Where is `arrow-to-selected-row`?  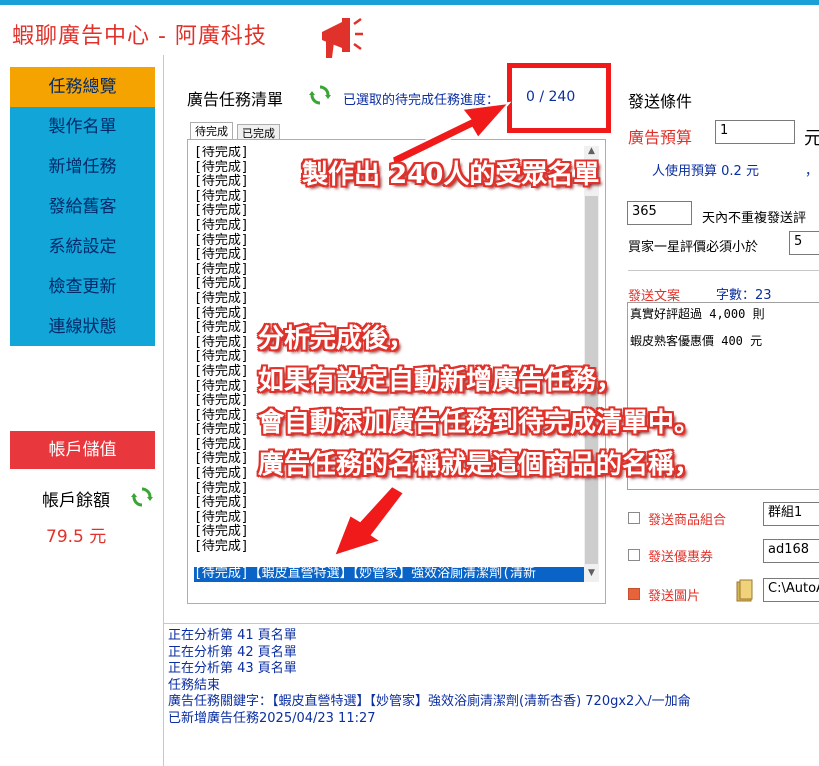
arrow-to-selected-row is located at coordinates (369, 521).